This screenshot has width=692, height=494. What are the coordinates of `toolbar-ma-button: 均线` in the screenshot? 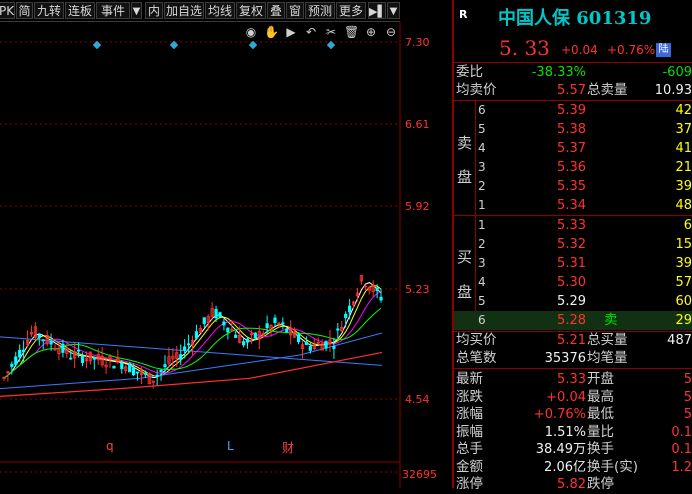 It's located at (220, 10).